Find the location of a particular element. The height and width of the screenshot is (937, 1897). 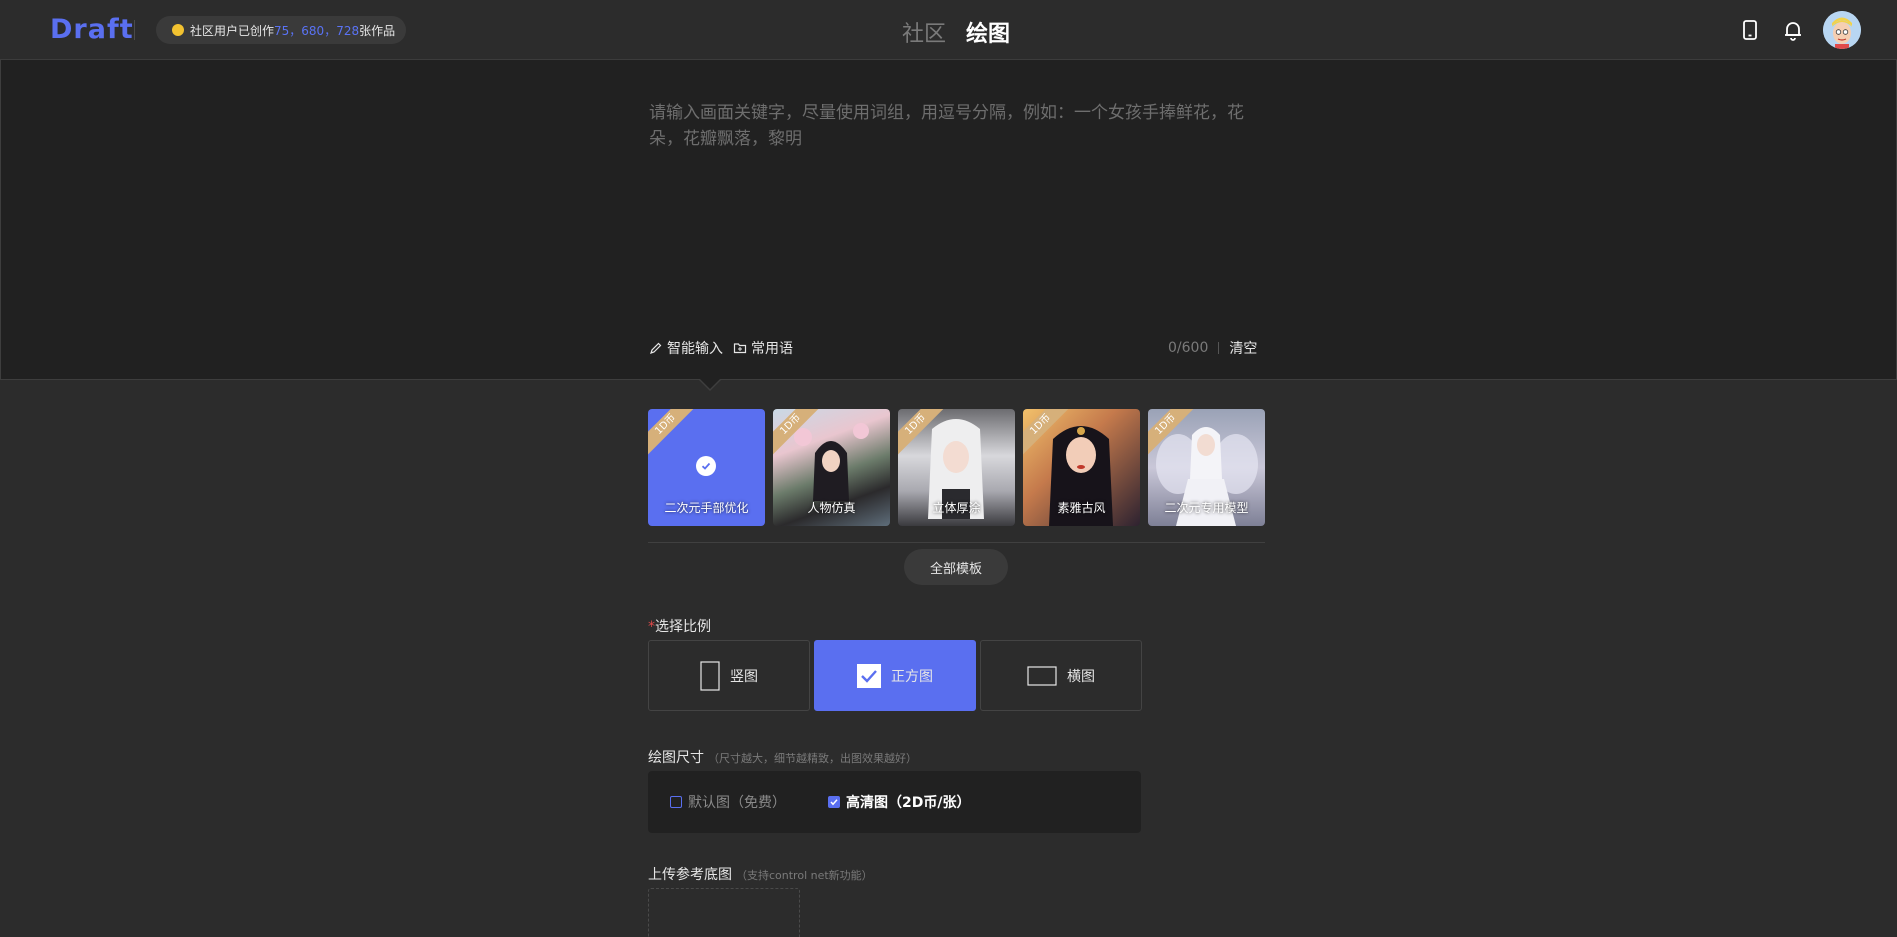

required-mark: * is located at coordinates (651, 627).